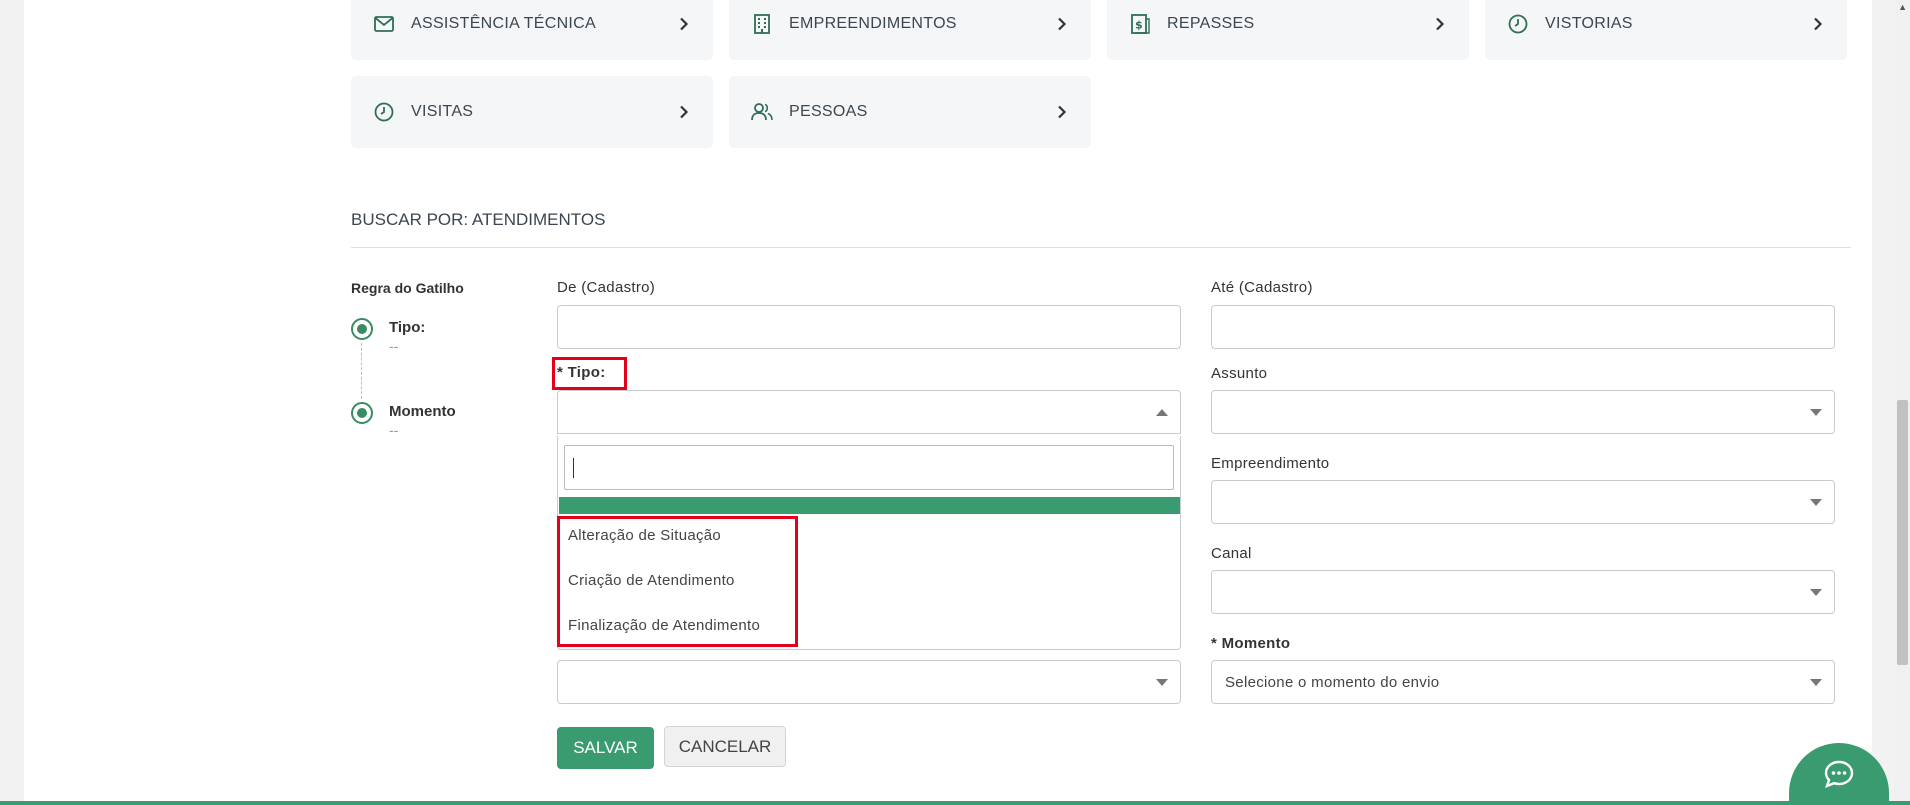  Describe the element at coordinates (361, 371) in the screenshot. I see `step-connector` at that location.